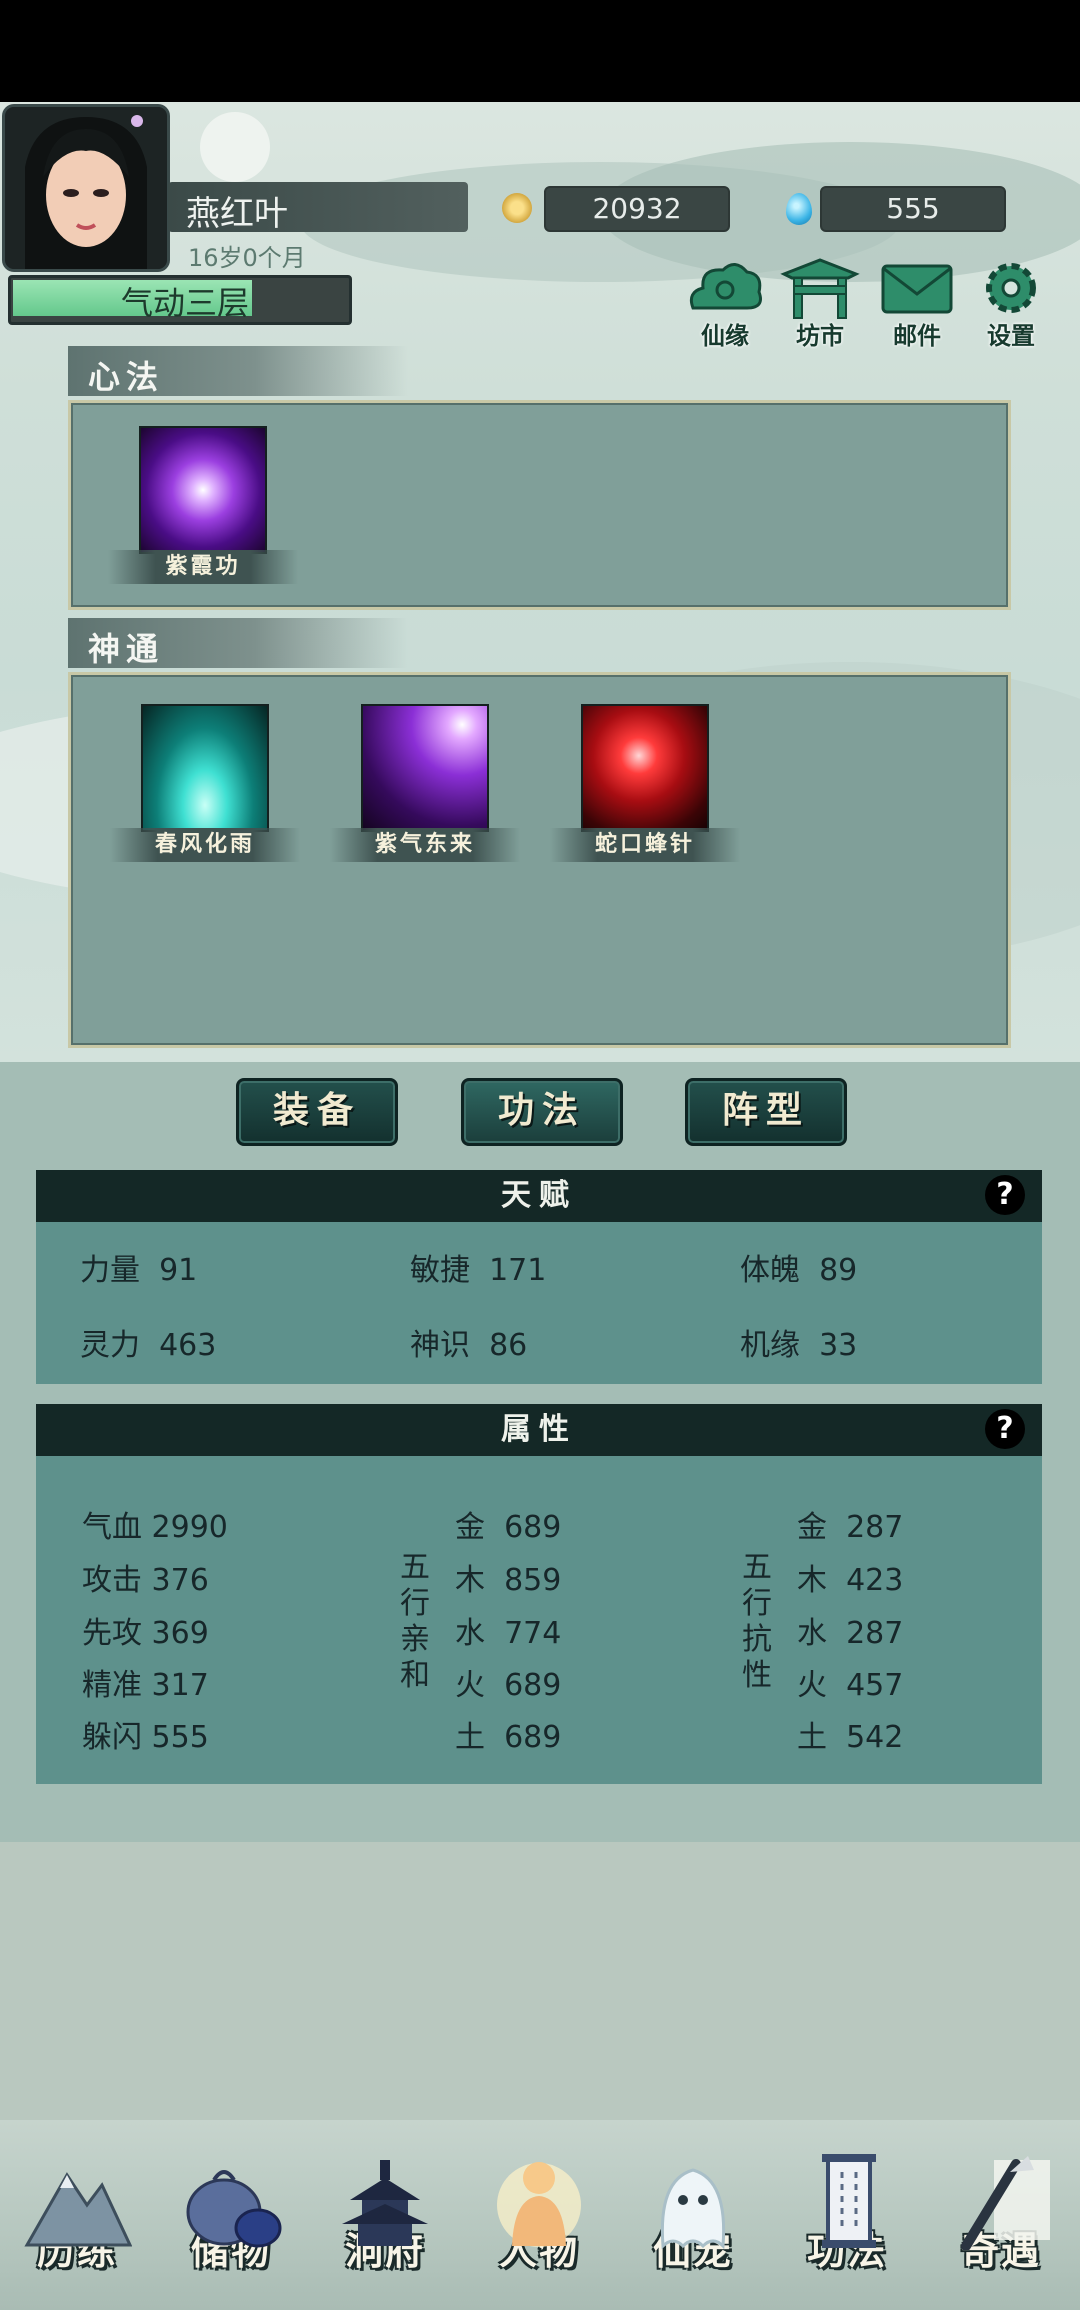  Describe the element at coordinates (693, 2200) in the screenshot. I see `ghost-pet-icon` at that location.